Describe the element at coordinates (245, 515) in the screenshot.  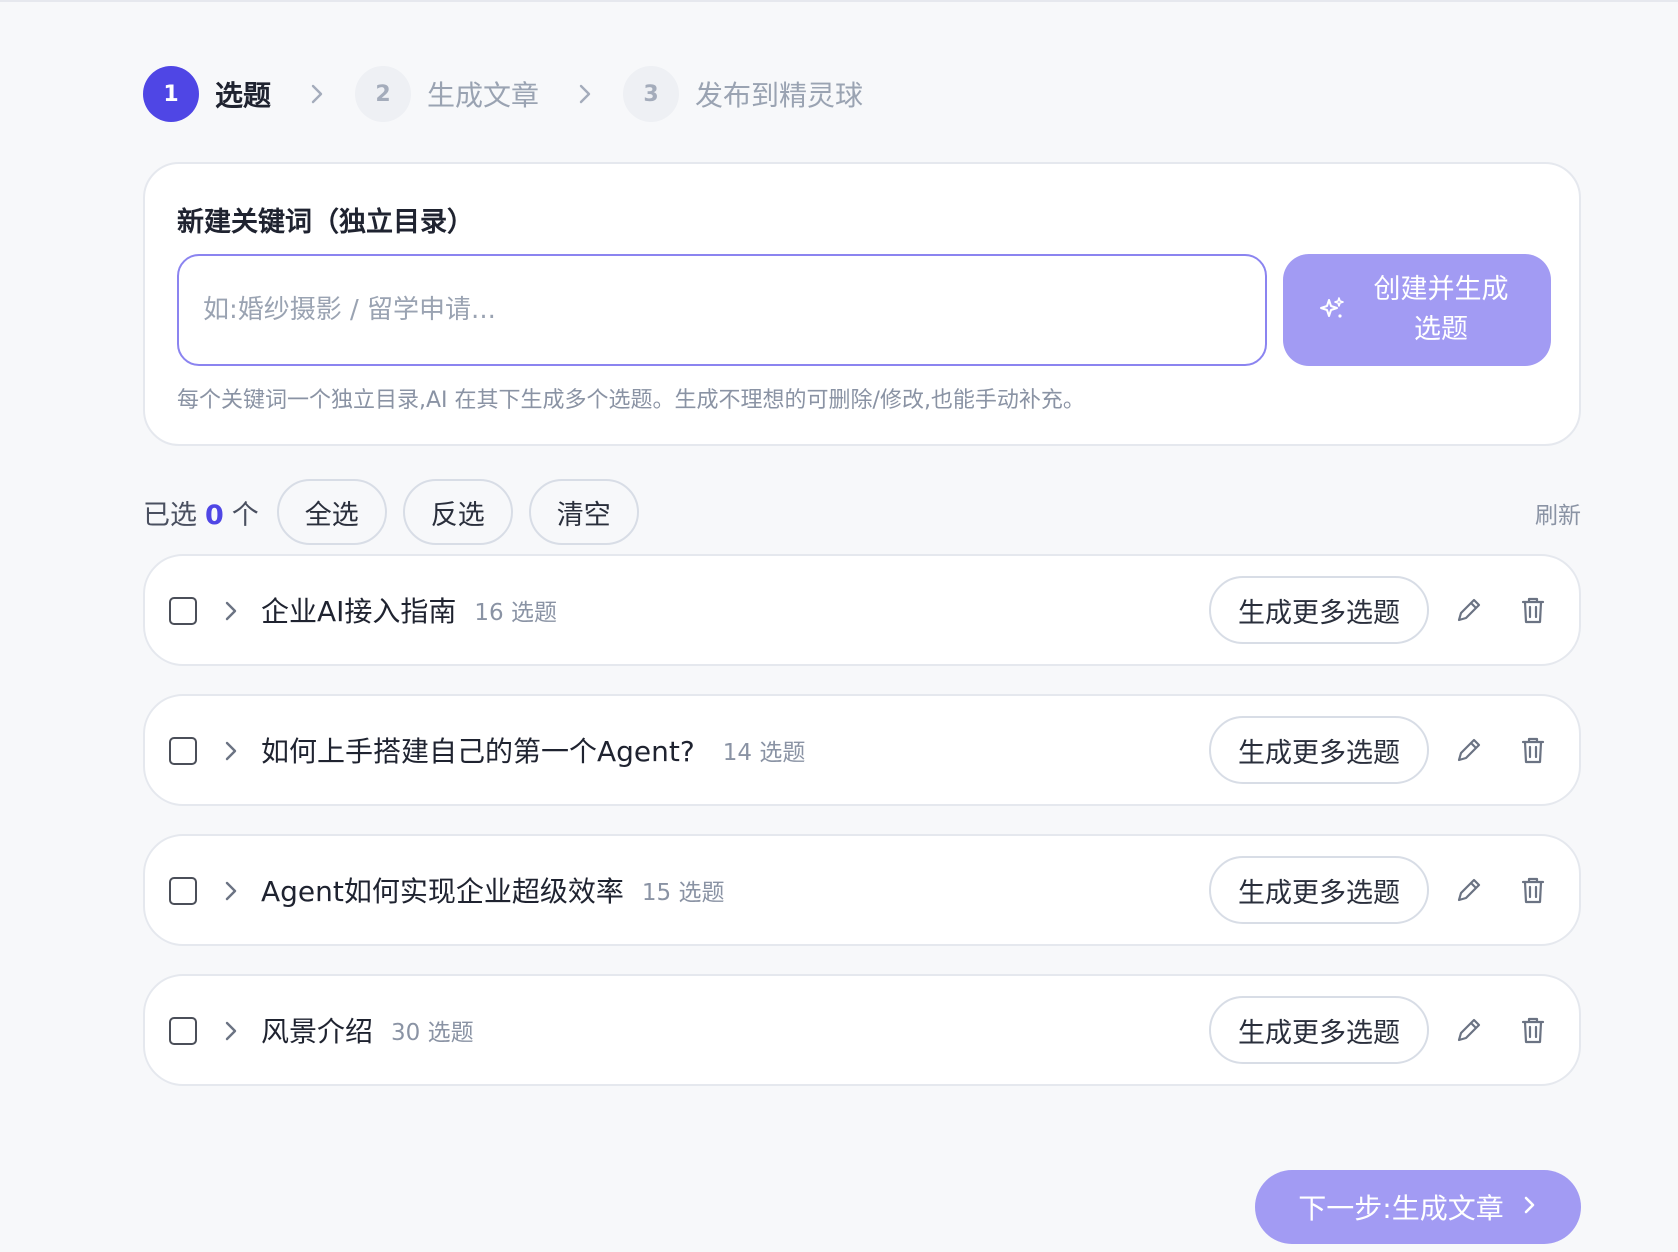
I see `selected-suffix: 个` at that location.